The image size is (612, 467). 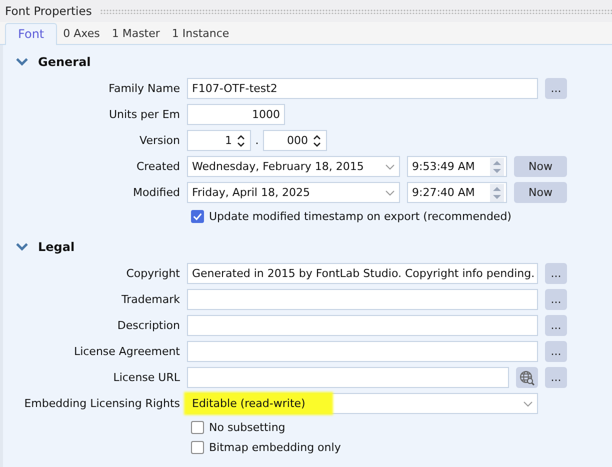 What do you see at coordinates (148, 325) in the screenshot?
I see `field-label: Description` at bounding box center [148, 325].